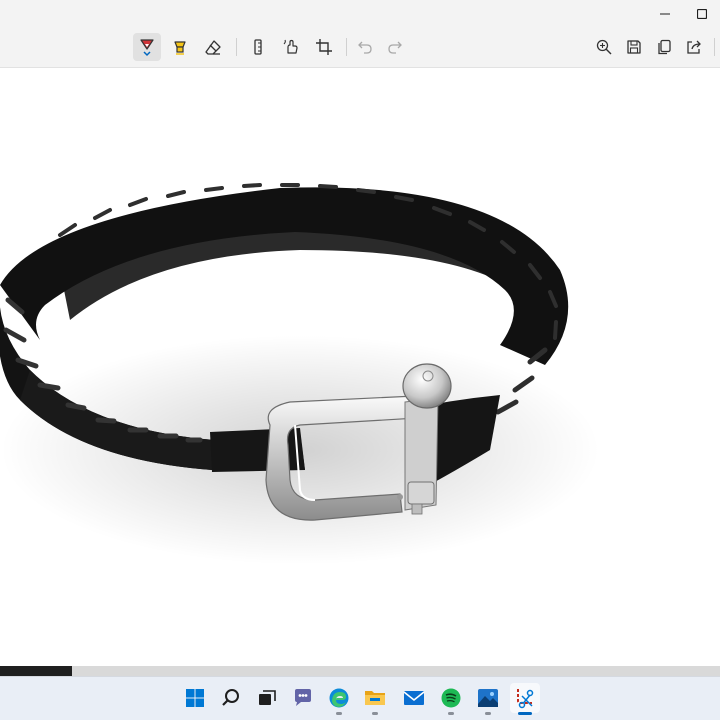 The height and width of the screenshot is (720, 720). I want to click on spotify-button, so click(451, 699).